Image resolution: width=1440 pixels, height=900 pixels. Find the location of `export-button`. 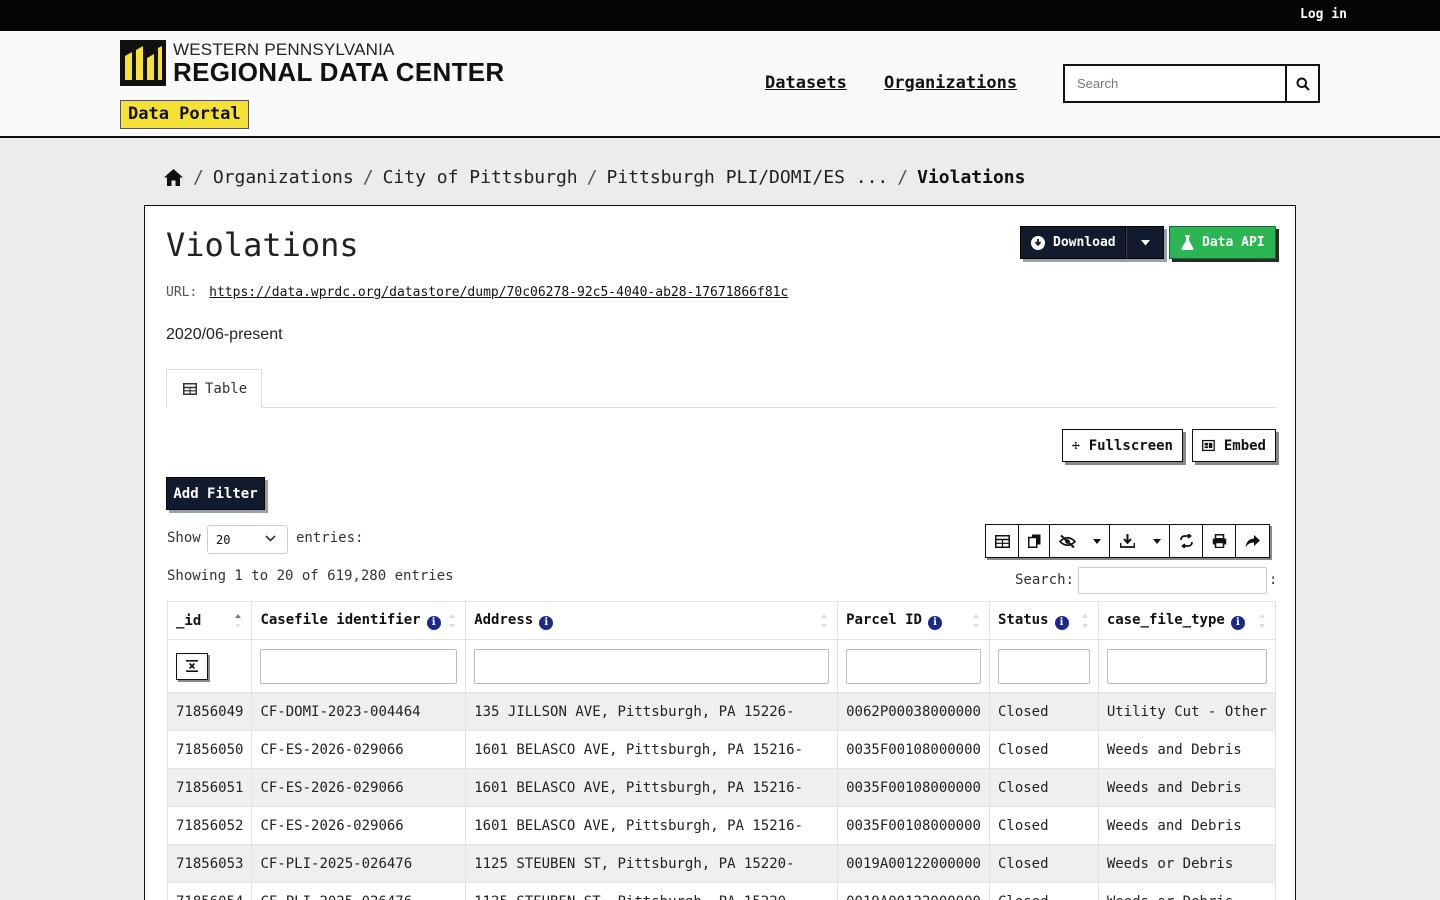

export-button is located at coordinates (1127, 541).